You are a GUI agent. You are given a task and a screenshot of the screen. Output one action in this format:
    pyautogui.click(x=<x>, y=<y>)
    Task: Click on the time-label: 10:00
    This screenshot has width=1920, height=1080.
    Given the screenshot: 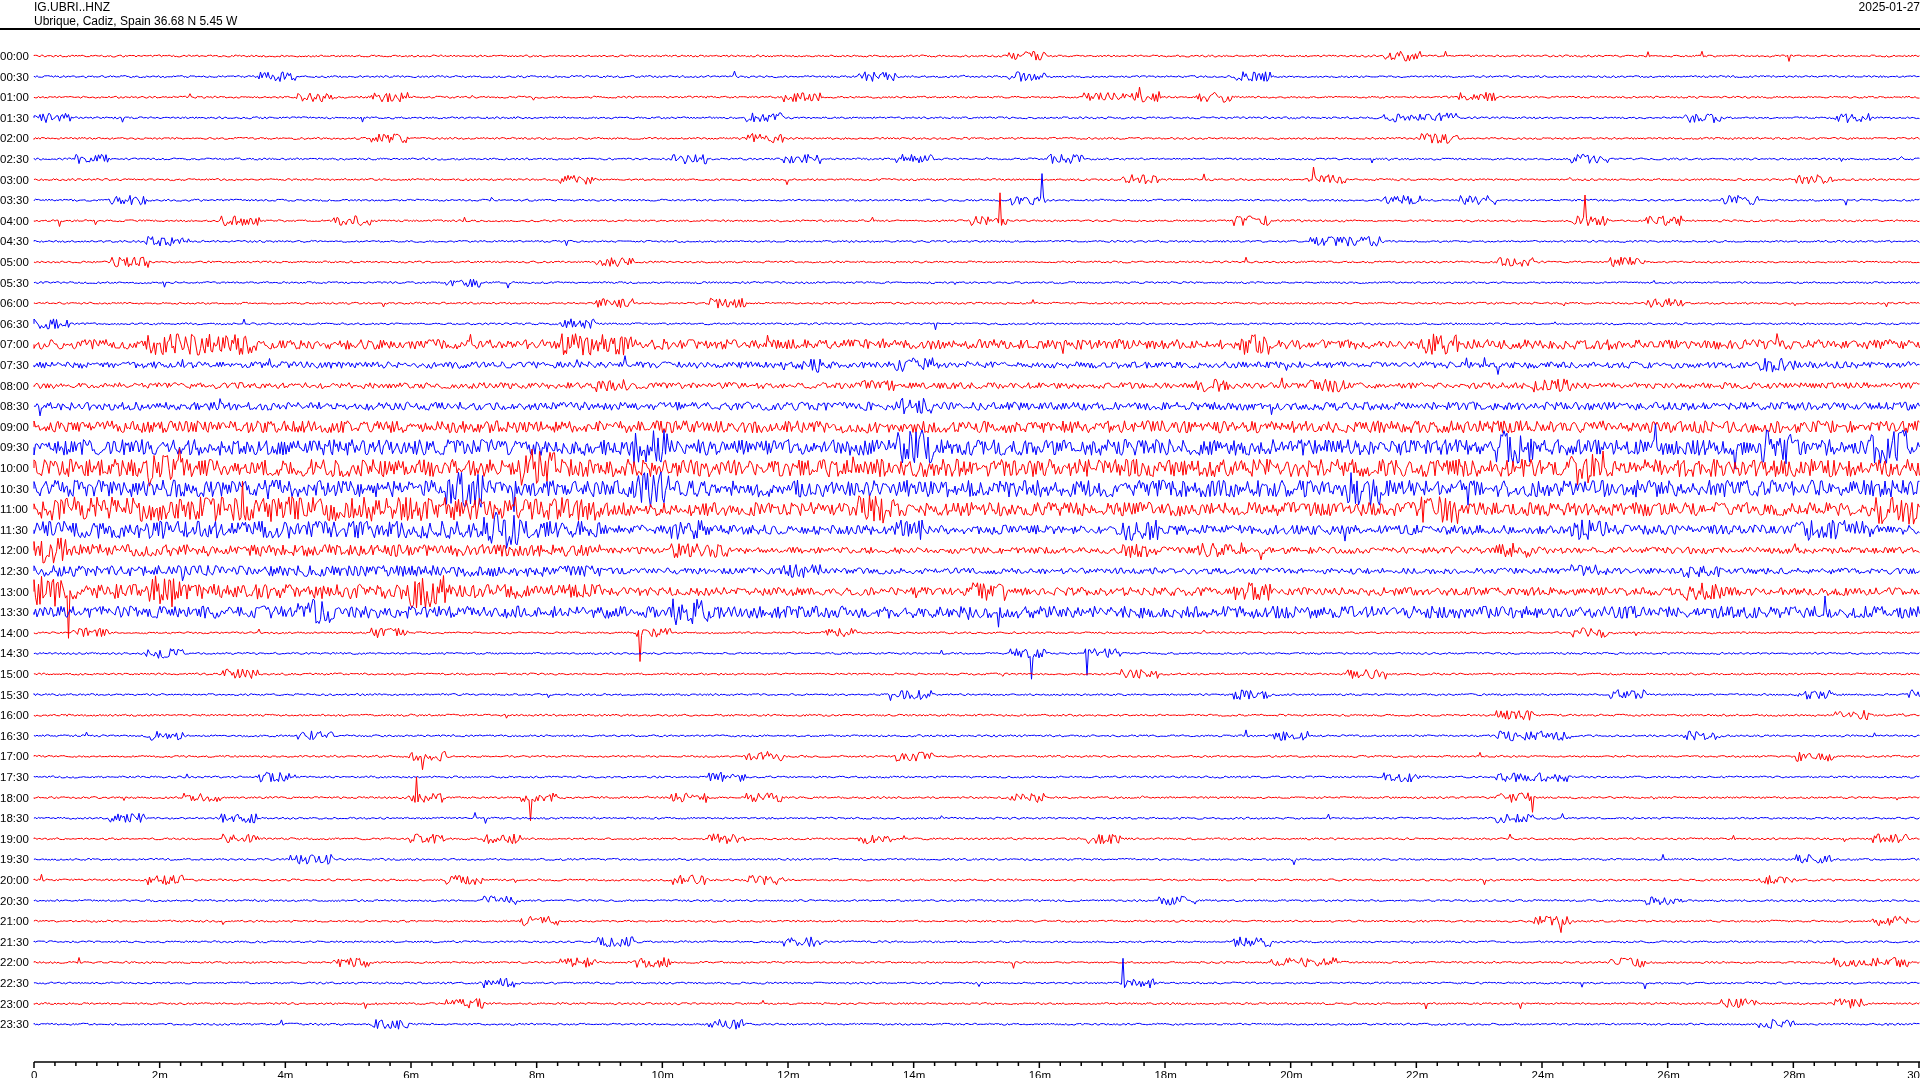 What is the action you would take?
    pyautogui.click(x=14, y=468)
    